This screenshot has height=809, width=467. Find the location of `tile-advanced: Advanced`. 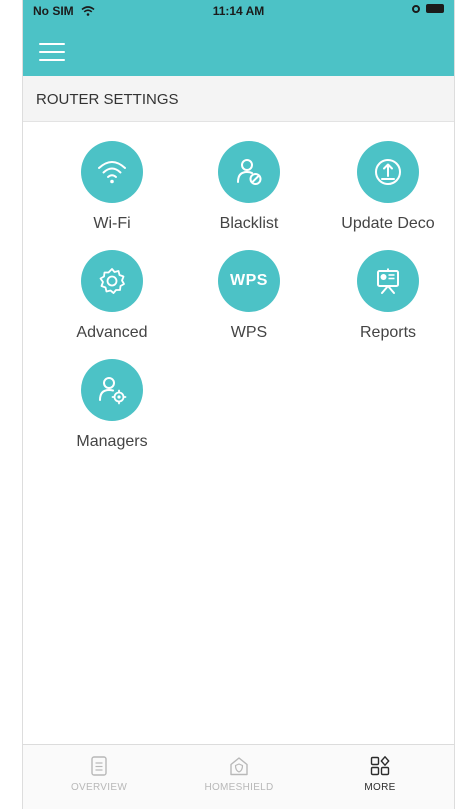

tile-advanced: Advanced is located at coordinates (112, 296).